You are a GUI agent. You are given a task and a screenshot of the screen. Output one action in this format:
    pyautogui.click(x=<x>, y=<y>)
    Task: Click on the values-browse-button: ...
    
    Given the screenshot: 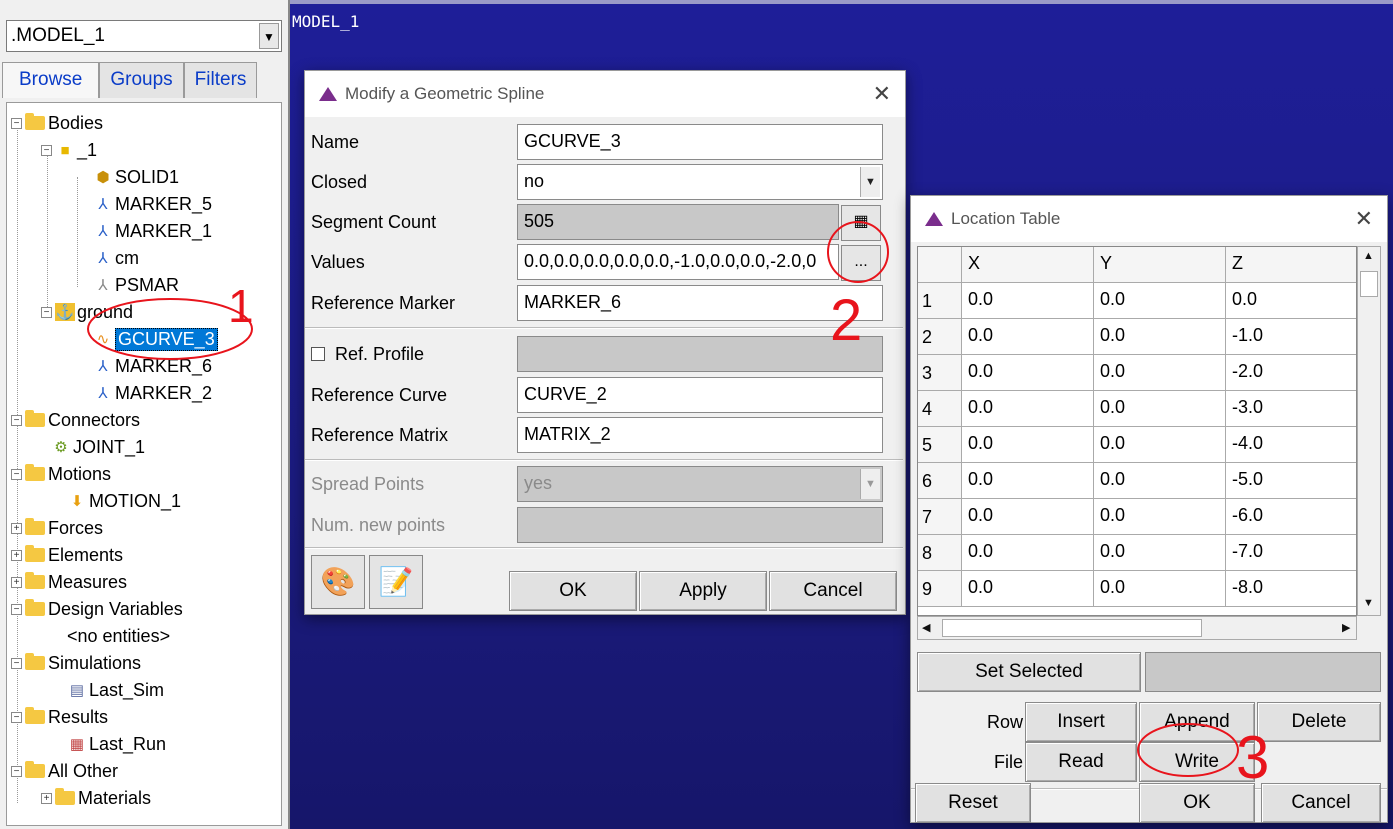 What is the action you would take?
    pyautogui.click(x=861, y=263)
    